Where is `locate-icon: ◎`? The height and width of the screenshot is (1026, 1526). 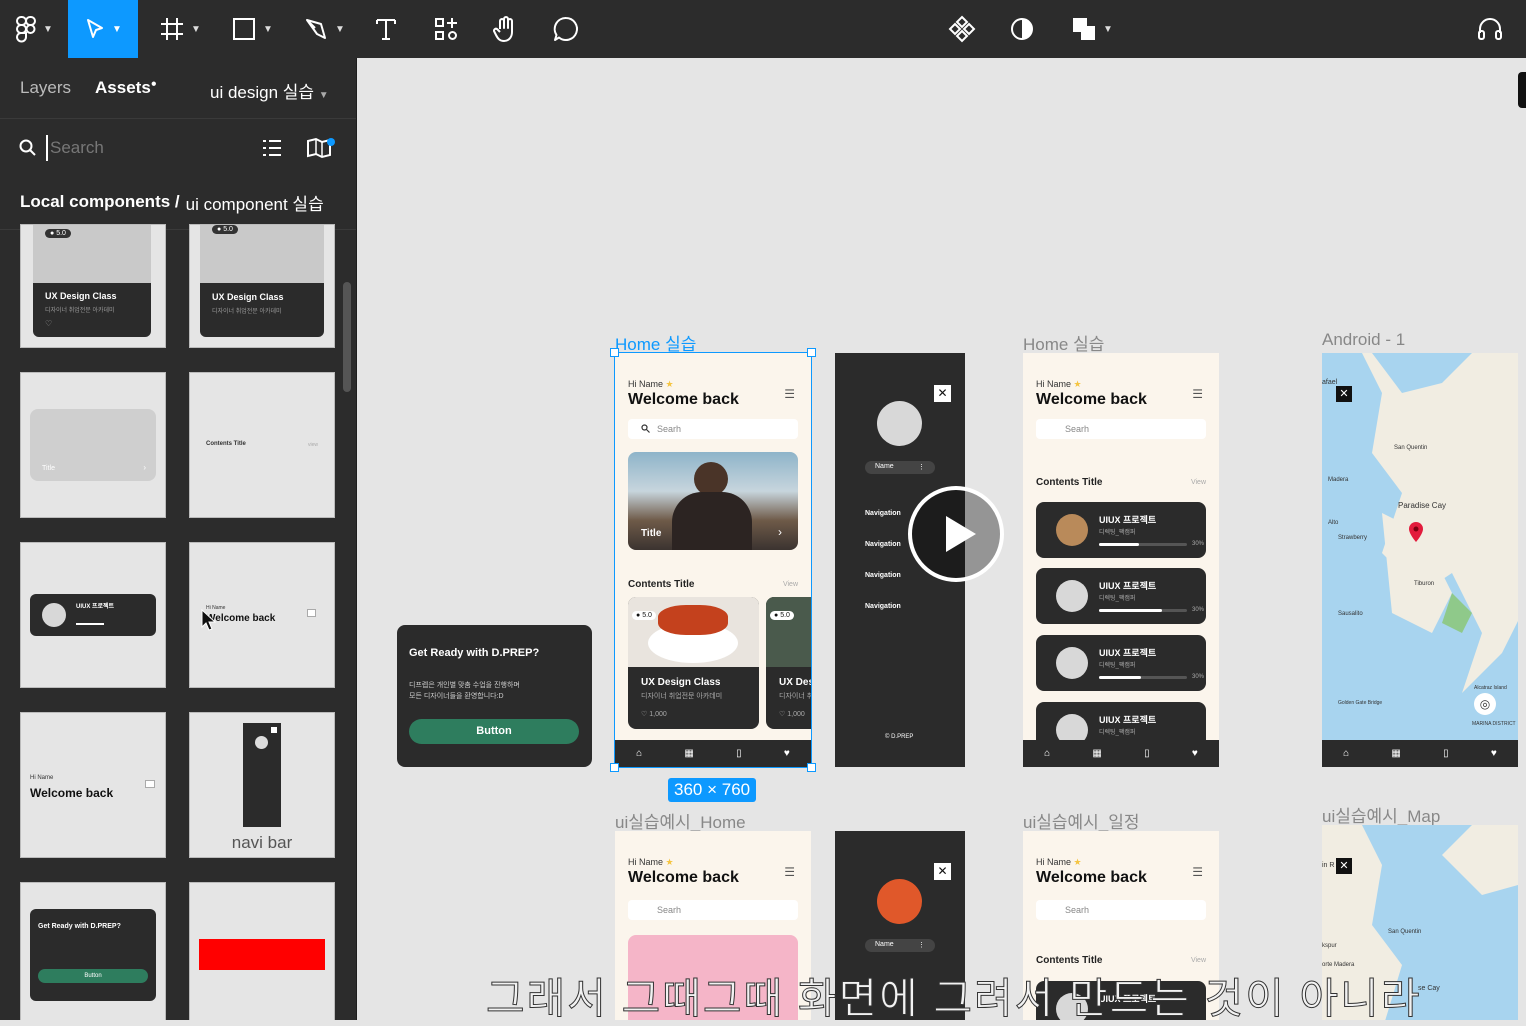
locate-icon: ◎ is located at coordinates (1485, 704).